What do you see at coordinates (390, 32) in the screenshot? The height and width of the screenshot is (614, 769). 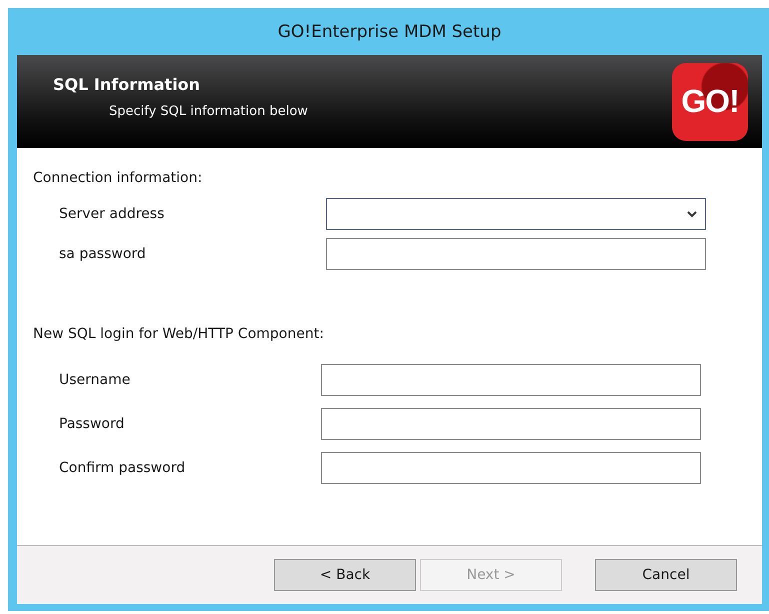 I see `window-title: GO!Enterprise MDM Setup` at bounding box center [390, 32].